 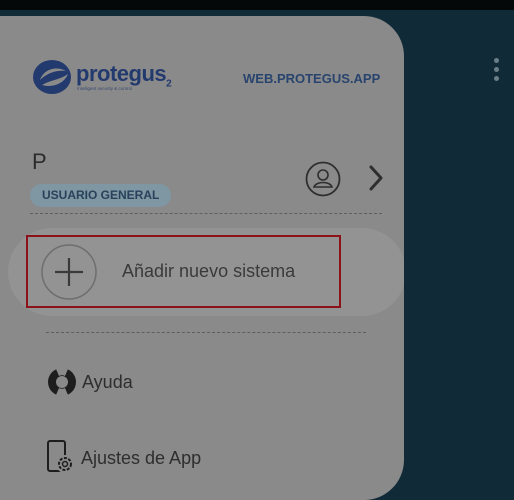 What do you see at coordinates (497, 71) in the screenshot?
I see `more-options-icon` at bounding box center [497, 71].